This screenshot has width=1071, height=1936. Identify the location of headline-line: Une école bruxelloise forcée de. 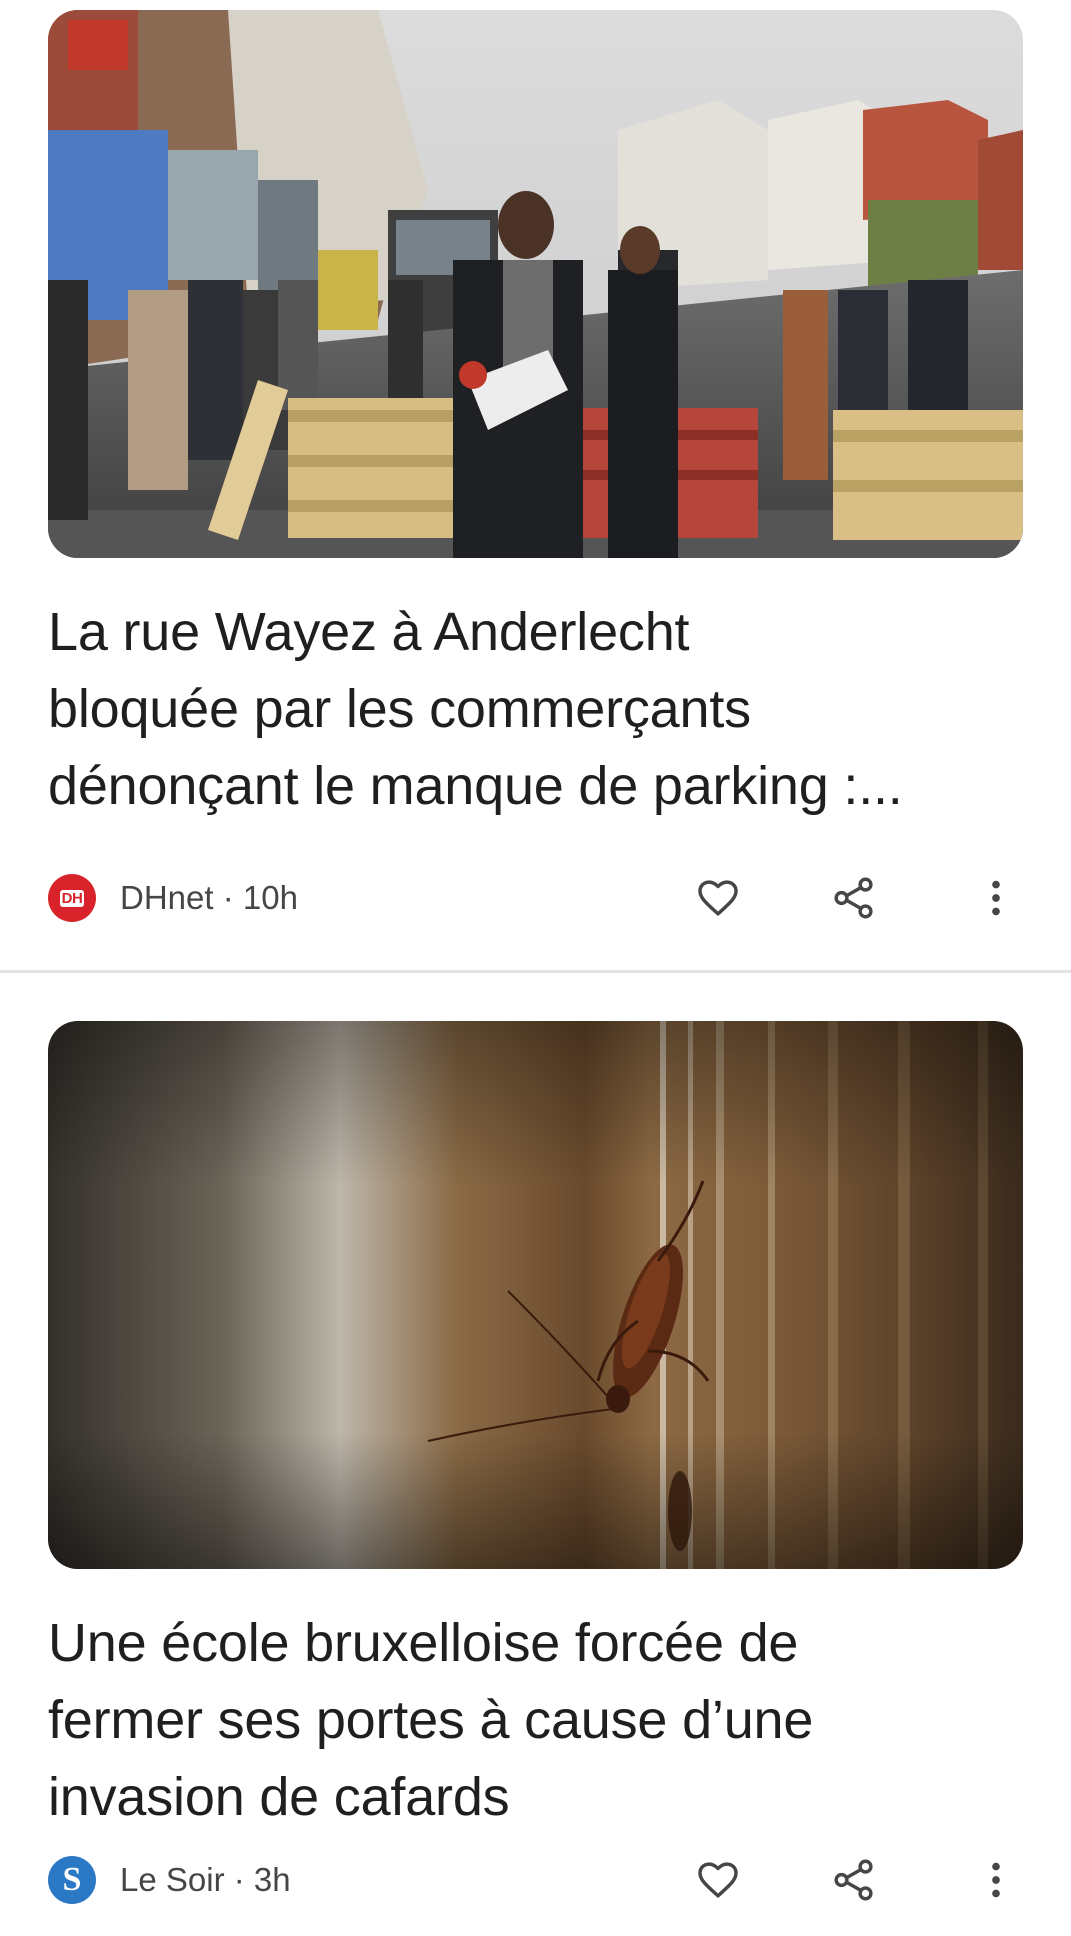
(423, 1643).